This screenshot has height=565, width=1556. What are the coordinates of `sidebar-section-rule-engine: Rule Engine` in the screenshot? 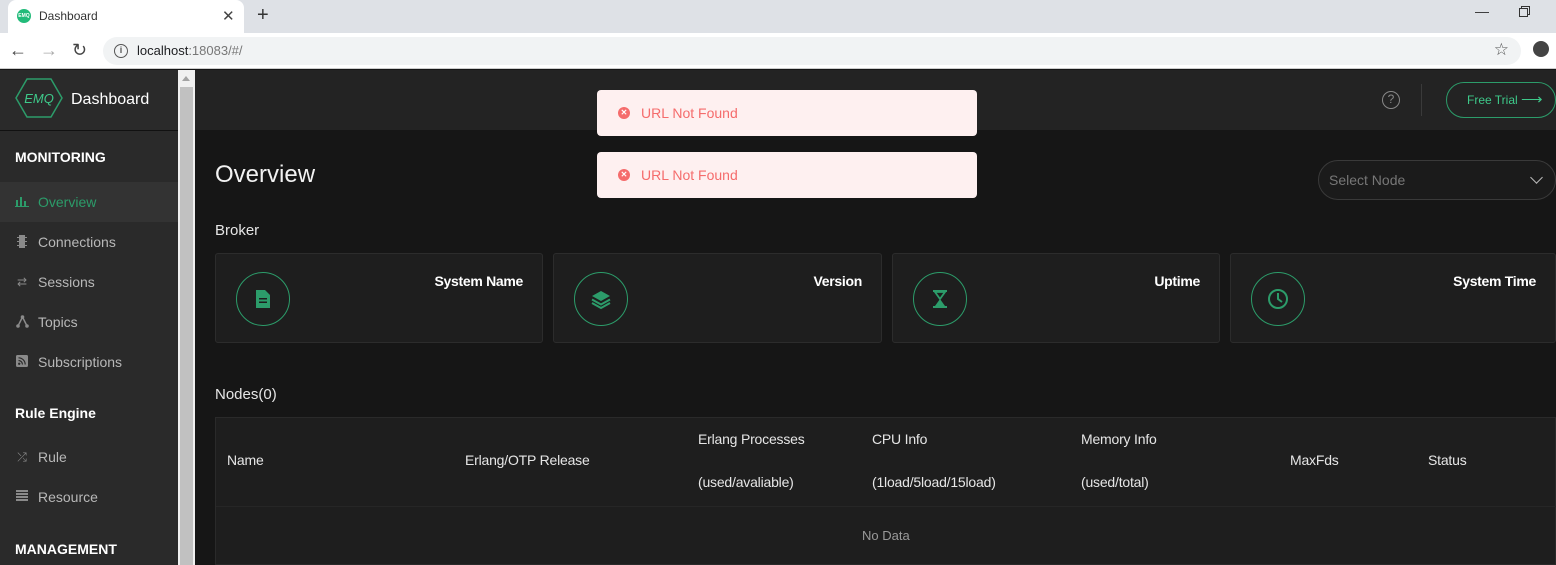 It's located at (55, 413).